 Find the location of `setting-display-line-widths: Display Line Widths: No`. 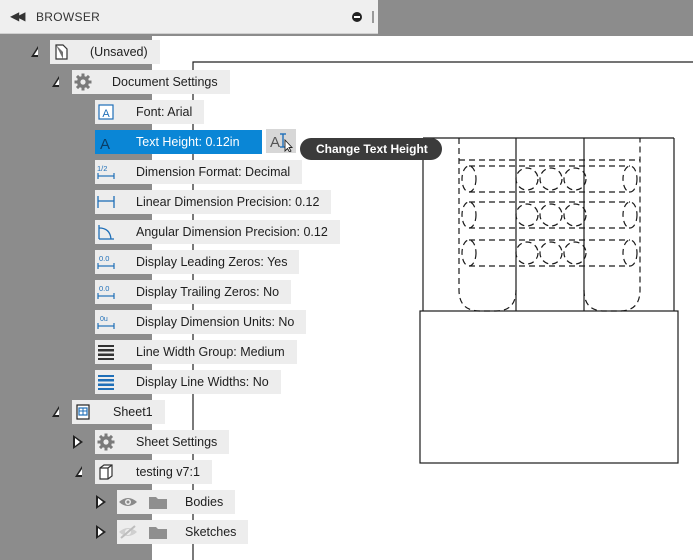

setting-display-line-widths: Display Line Widths: No is located at coordinates (188, 382).